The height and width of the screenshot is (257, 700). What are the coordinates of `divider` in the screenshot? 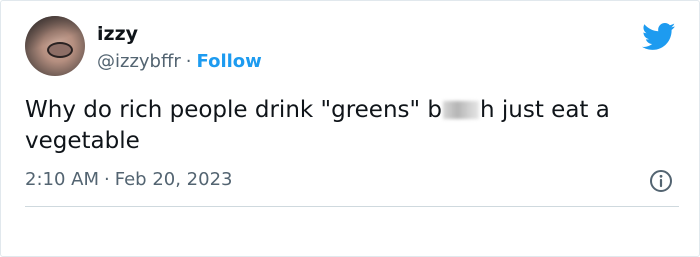 It's located at (352, 206).